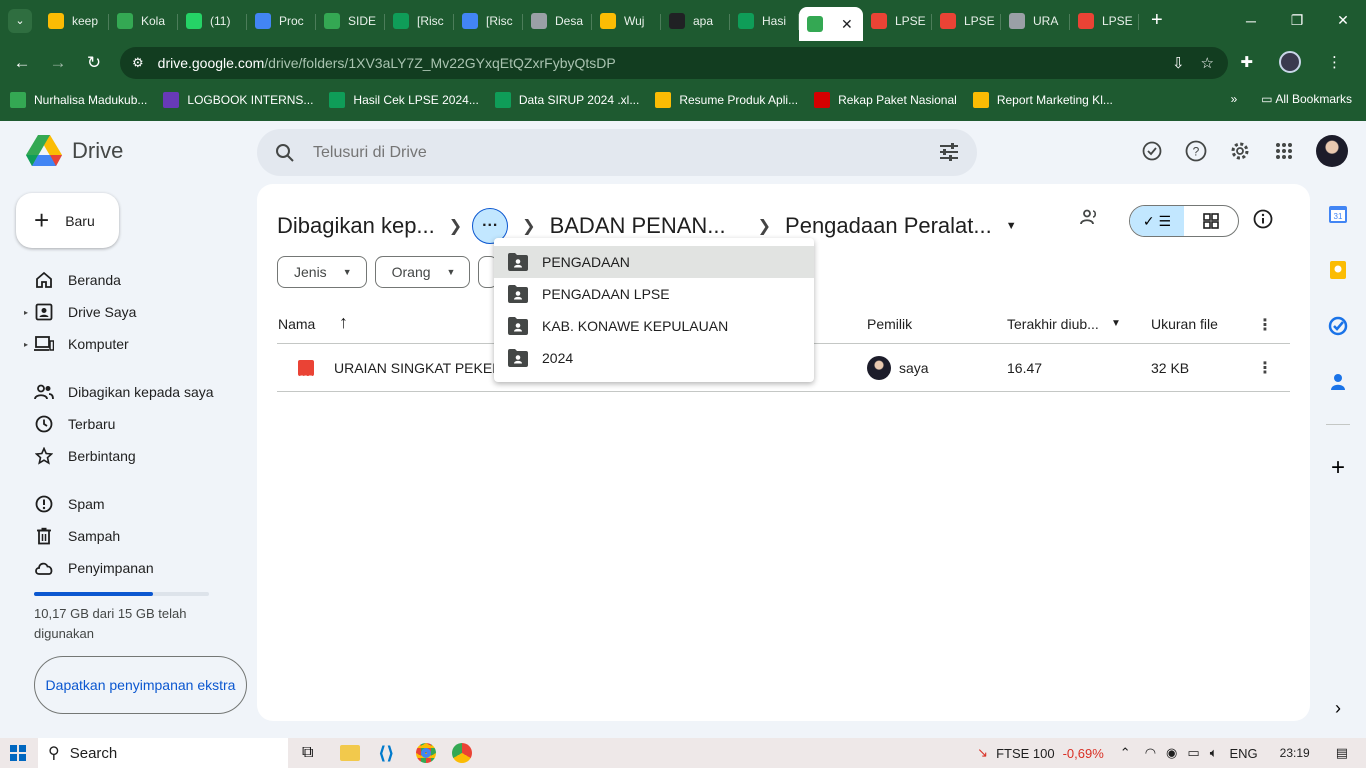  What do you see at coordinates (764, 21) in the screenshot?
I see `browser-tab: Hasi` at bounding box center [764, 21].